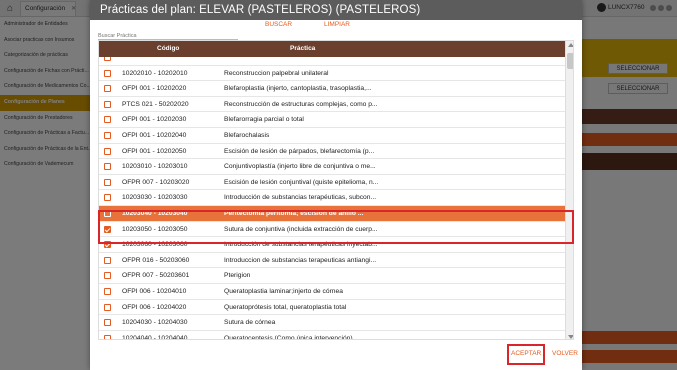 The height and width of the screenshot is (370, 677). I want to click on limpiar-button: LIMPIAR, so click(337, 24).